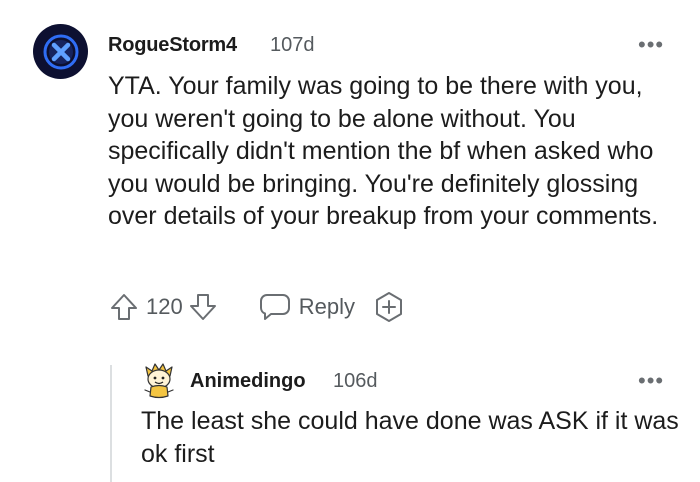 This screenshot has width=700, height=482. I want to click on downvote-arrow-icon, so click(202, 307).